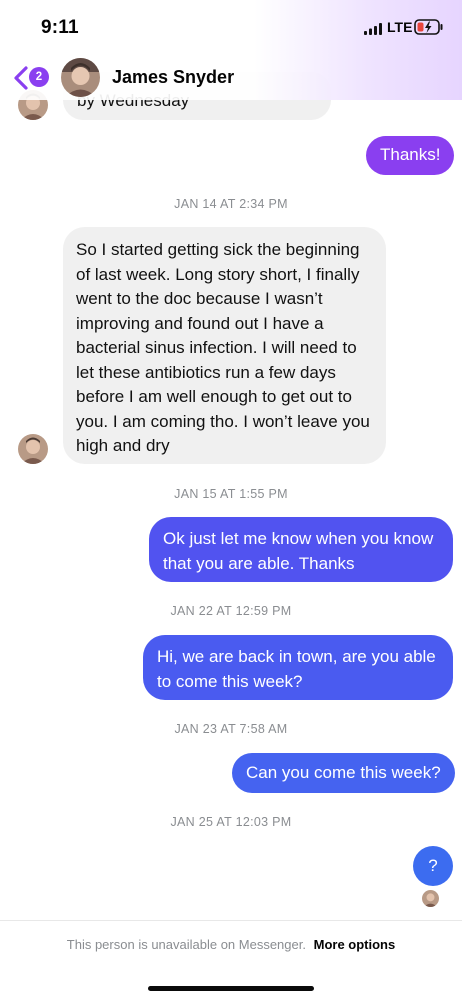 The image size is (462, 1000). What do you see at coordinates (200, 323) in the screenshot?
I see `message-line: improving and found out I have a` at bounding box center [200, 323].